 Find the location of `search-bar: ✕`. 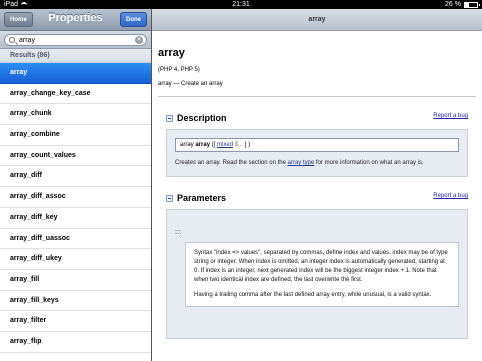

search-bar: ✕ is located at coordinates (75, 40).